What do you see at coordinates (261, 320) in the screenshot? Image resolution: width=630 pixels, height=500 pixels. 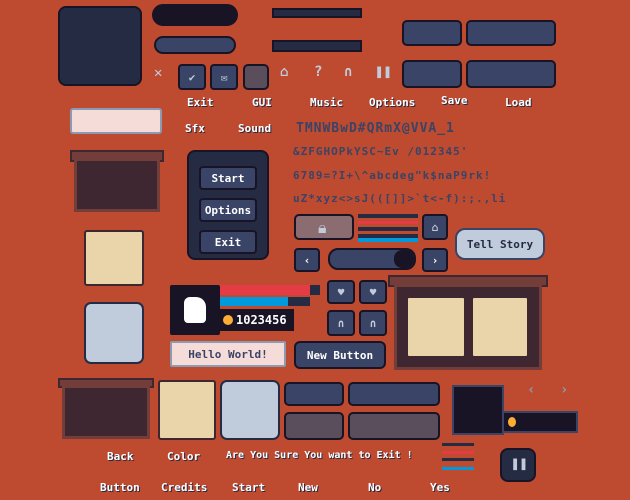 I see `coin-count: 1023456` at bounding box center [261, 320].